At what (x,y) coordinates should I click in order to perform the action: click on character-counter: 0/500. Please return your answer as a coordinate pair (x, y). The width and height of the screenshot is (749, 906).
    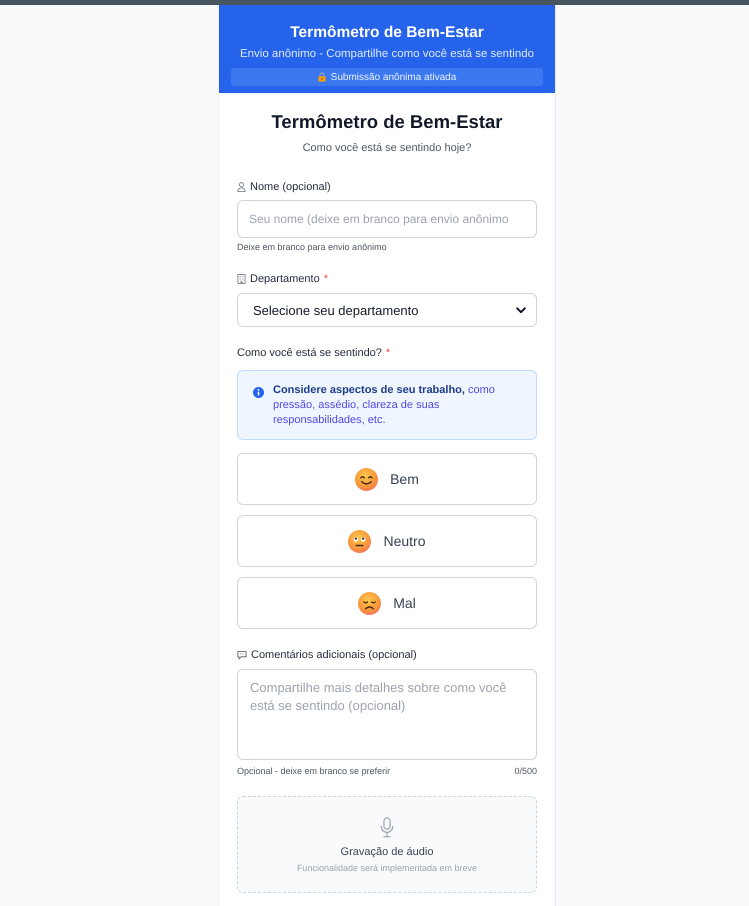
    Looking at the image, I should click on (525, 771).